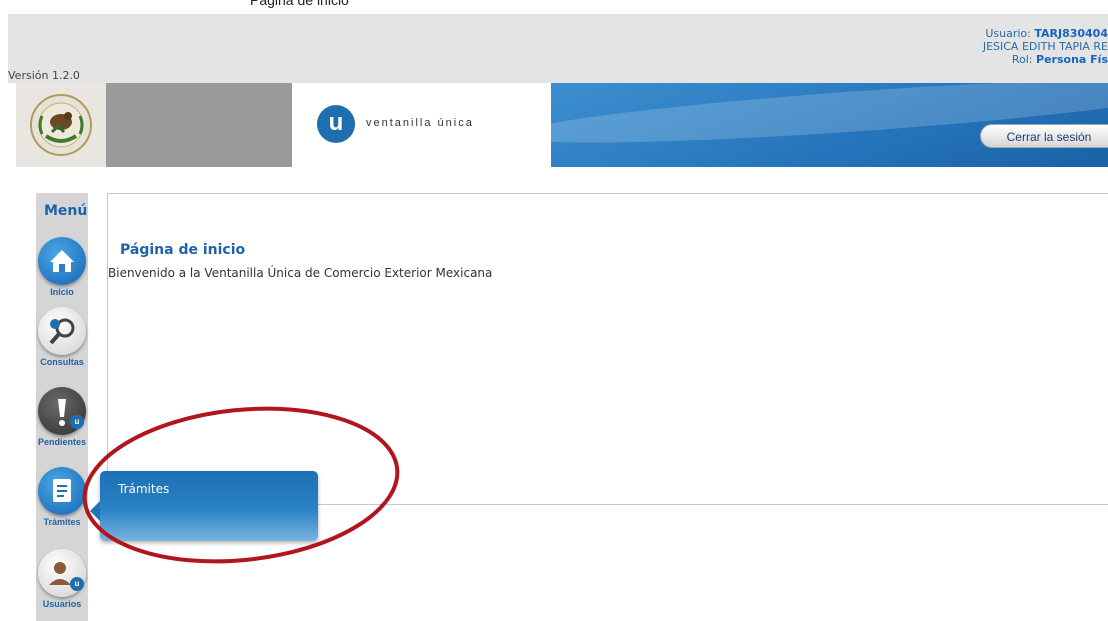 The image size is (1108, 621). What do you see at coordinates (336, 124) in the screenshot?
I see `logo-u-icon: u` at bounding box center [336, 124].